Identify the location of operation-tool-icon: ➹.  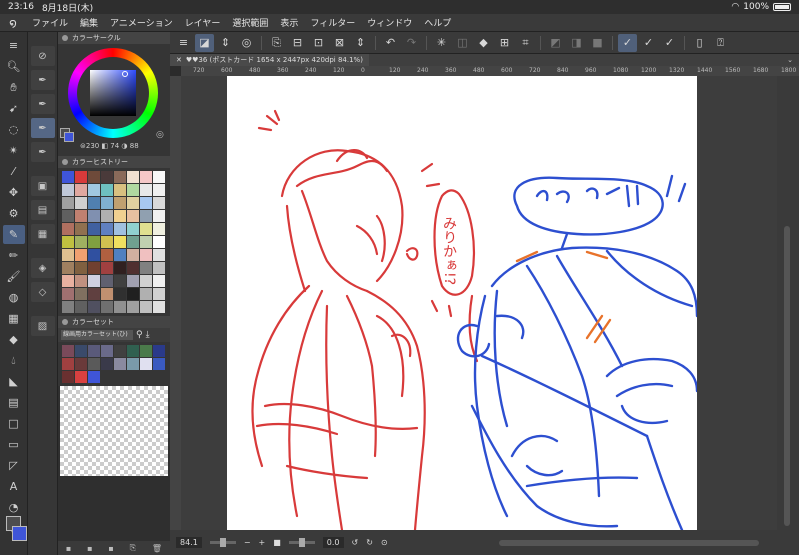
(14, 108).